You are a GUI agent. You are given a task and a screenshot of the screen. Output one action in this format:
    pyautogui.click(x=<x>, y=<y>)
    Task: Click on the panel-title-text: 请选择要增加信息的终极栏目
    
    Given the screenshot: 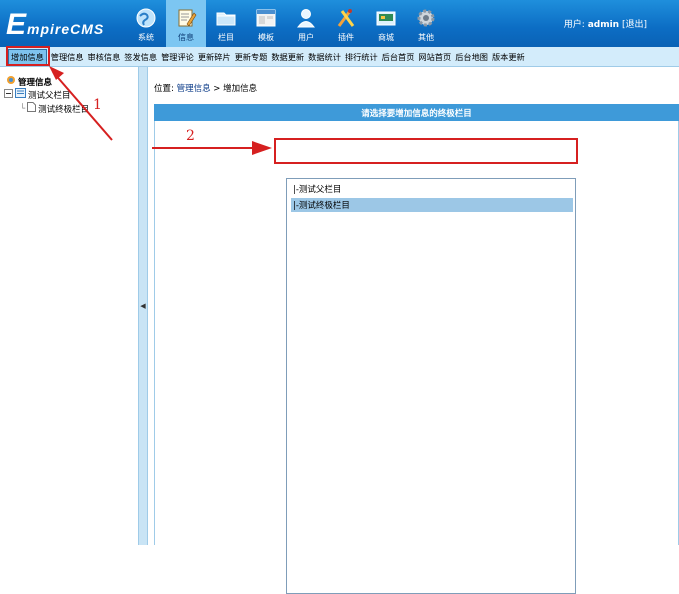 What is the action you would take?
    pyautogui.click(x=416, y=113)
    